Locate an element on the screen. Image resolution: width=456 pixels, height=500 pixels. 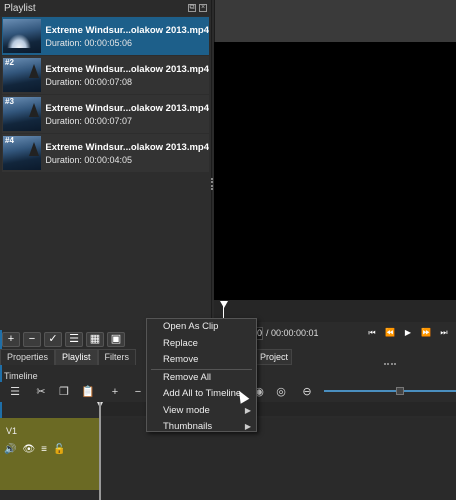
track-name: V1 is located at coordinates (12, 431).